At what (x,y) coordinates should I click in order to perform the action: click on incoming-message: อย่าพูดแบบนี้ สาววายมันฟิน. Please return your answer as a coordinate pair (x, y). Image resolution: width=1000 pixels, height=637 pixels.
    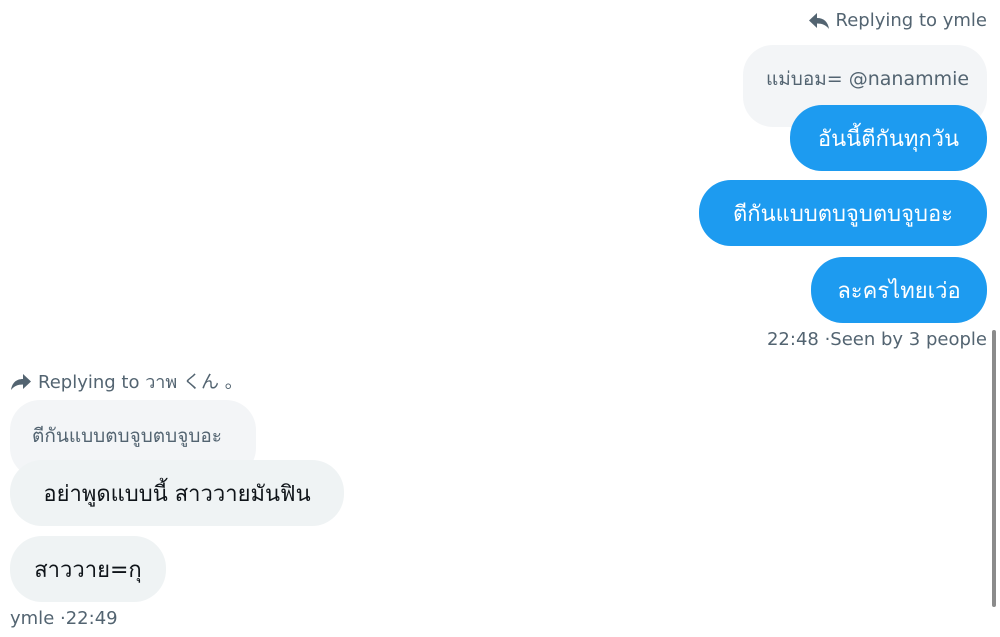
    Looking at the image, I should click on (177, 493).